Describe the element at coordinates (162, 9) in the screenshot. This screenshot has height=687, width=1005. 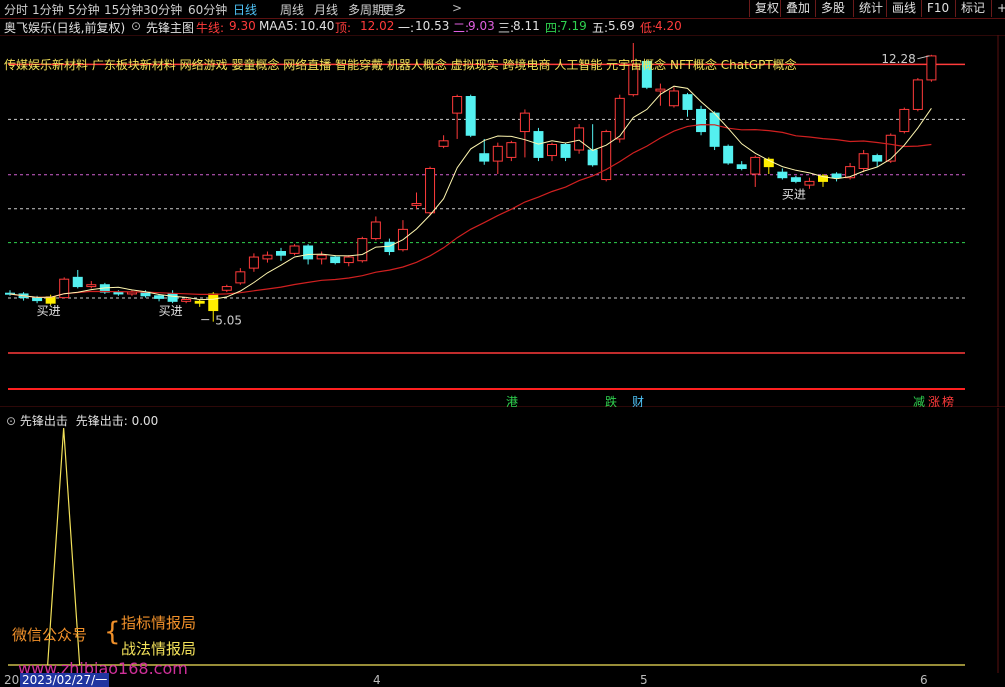
I see `period-tab-4: 30分钟` at that location.